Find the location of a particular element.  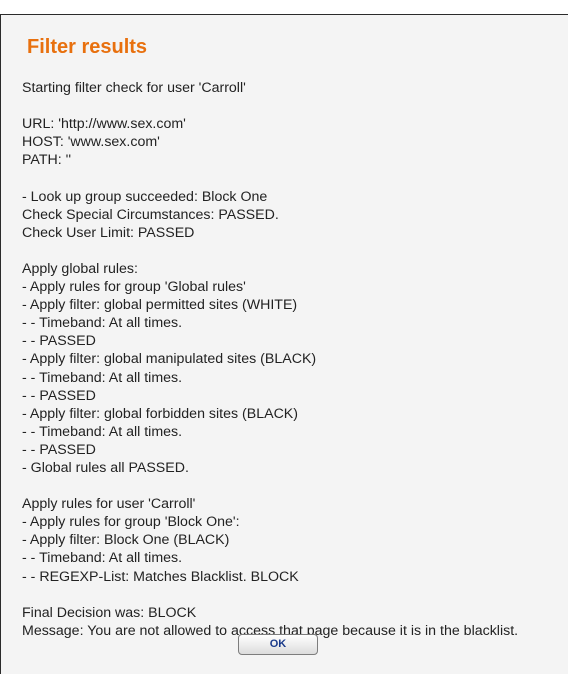

log-line: - Apply rules for group 'Block One': is located at coordinates (131, 522).